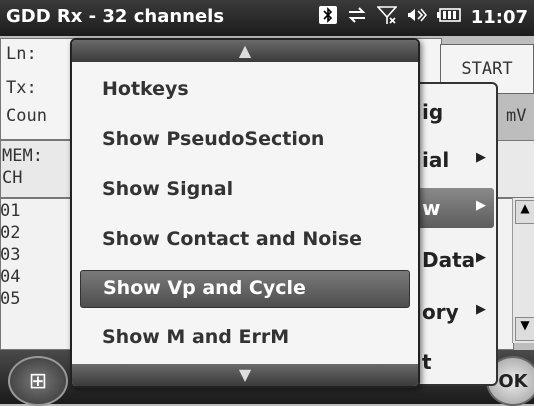 The width and height of the screenshot is (534, 406). What do you see at coordinates (524, 212) in the screenshot?
I see `scroll-up-icon: ▲` at bounding box center [524, 212].